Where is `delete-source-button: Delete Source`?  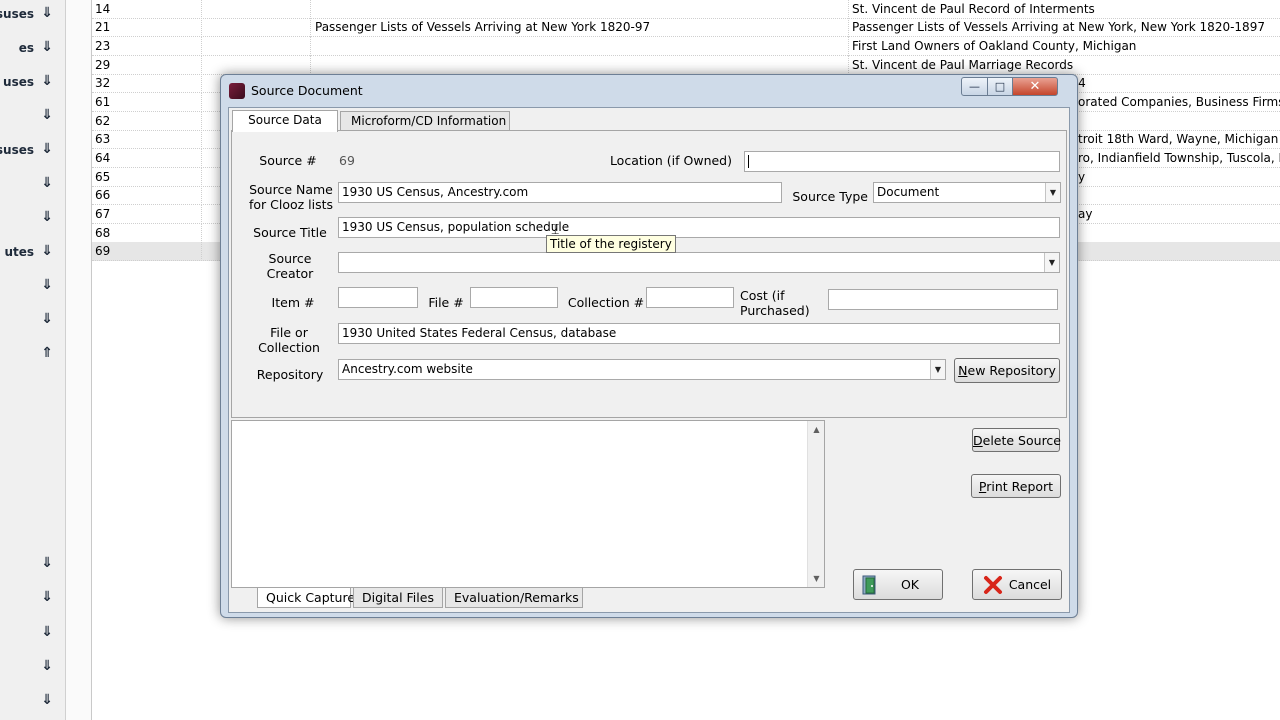
delete-source-button: Delete Source is located at coordinates (1016, 440).